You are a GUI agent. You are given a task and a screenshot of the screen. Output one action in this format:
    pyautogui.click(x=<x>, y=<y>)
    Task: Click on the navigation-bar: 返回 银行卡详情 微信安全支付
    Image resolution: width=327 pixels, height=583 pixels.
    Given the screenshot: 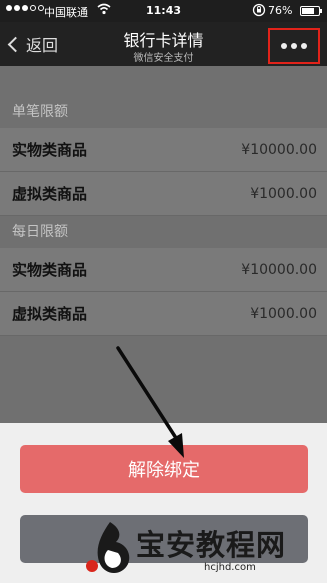 What is the action you would take?
    pyautogui.click(x=163, y=44)
    